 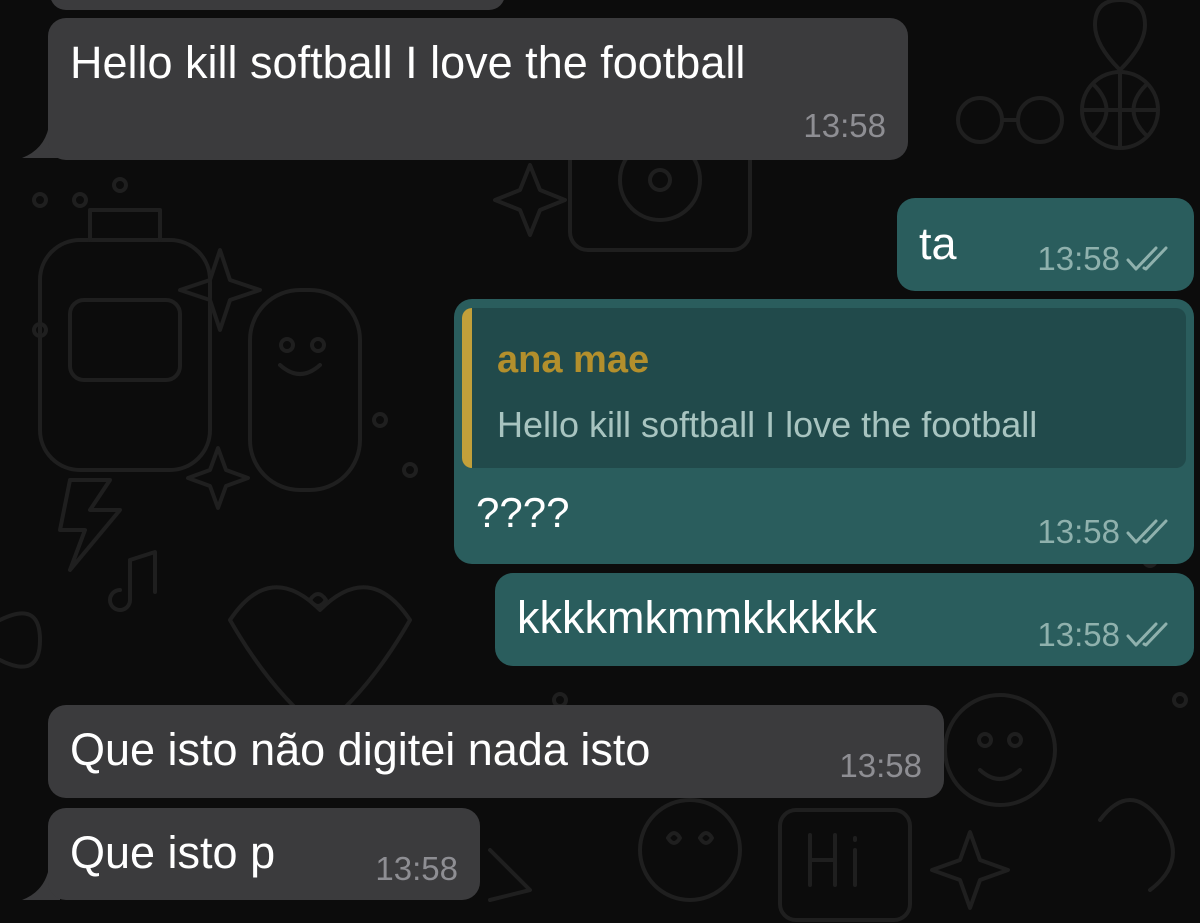 I want to click on message-text: kkkkmkmmkkkkkk, so click(x=697, y=617).